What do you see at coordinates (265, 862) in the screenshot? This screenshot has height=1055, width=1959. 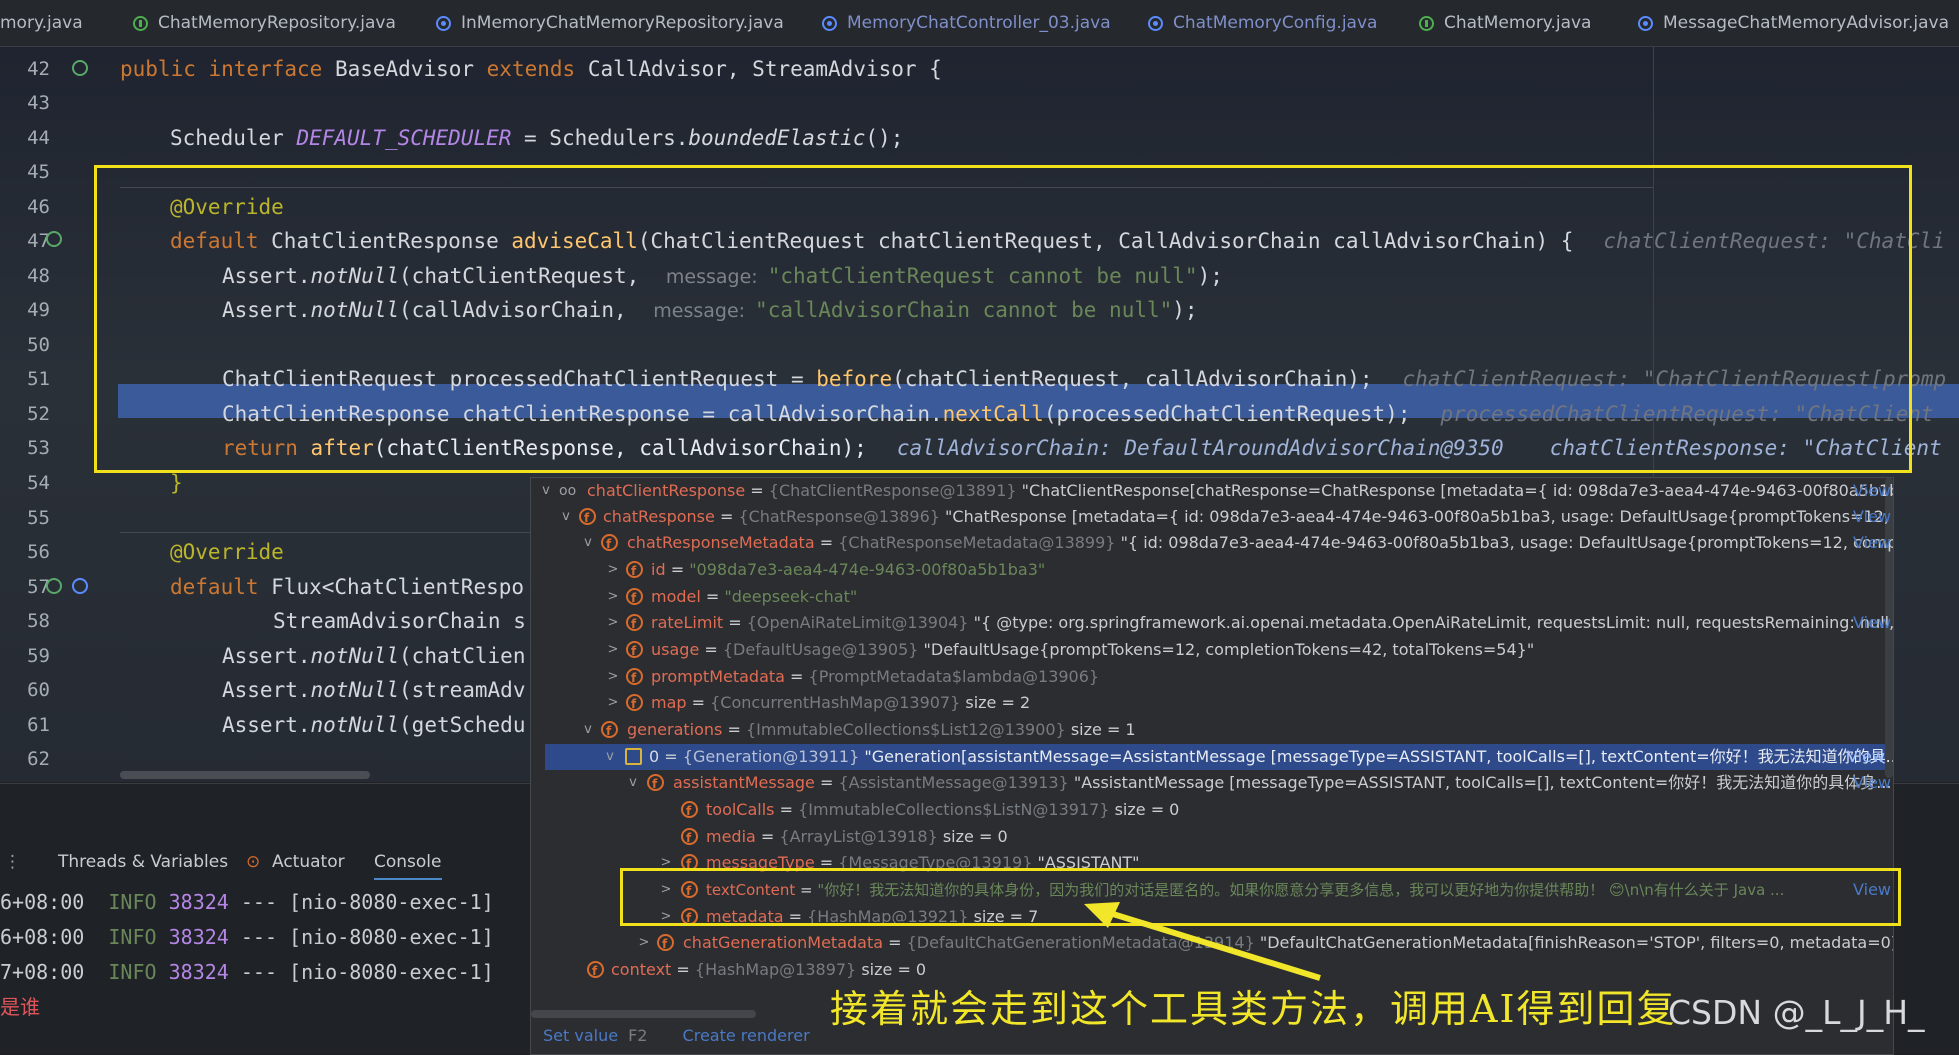 I see `debug-tabs: ⋮ Threads & Variables ⊙ Actuator Console` at bounding box center [265, 862].